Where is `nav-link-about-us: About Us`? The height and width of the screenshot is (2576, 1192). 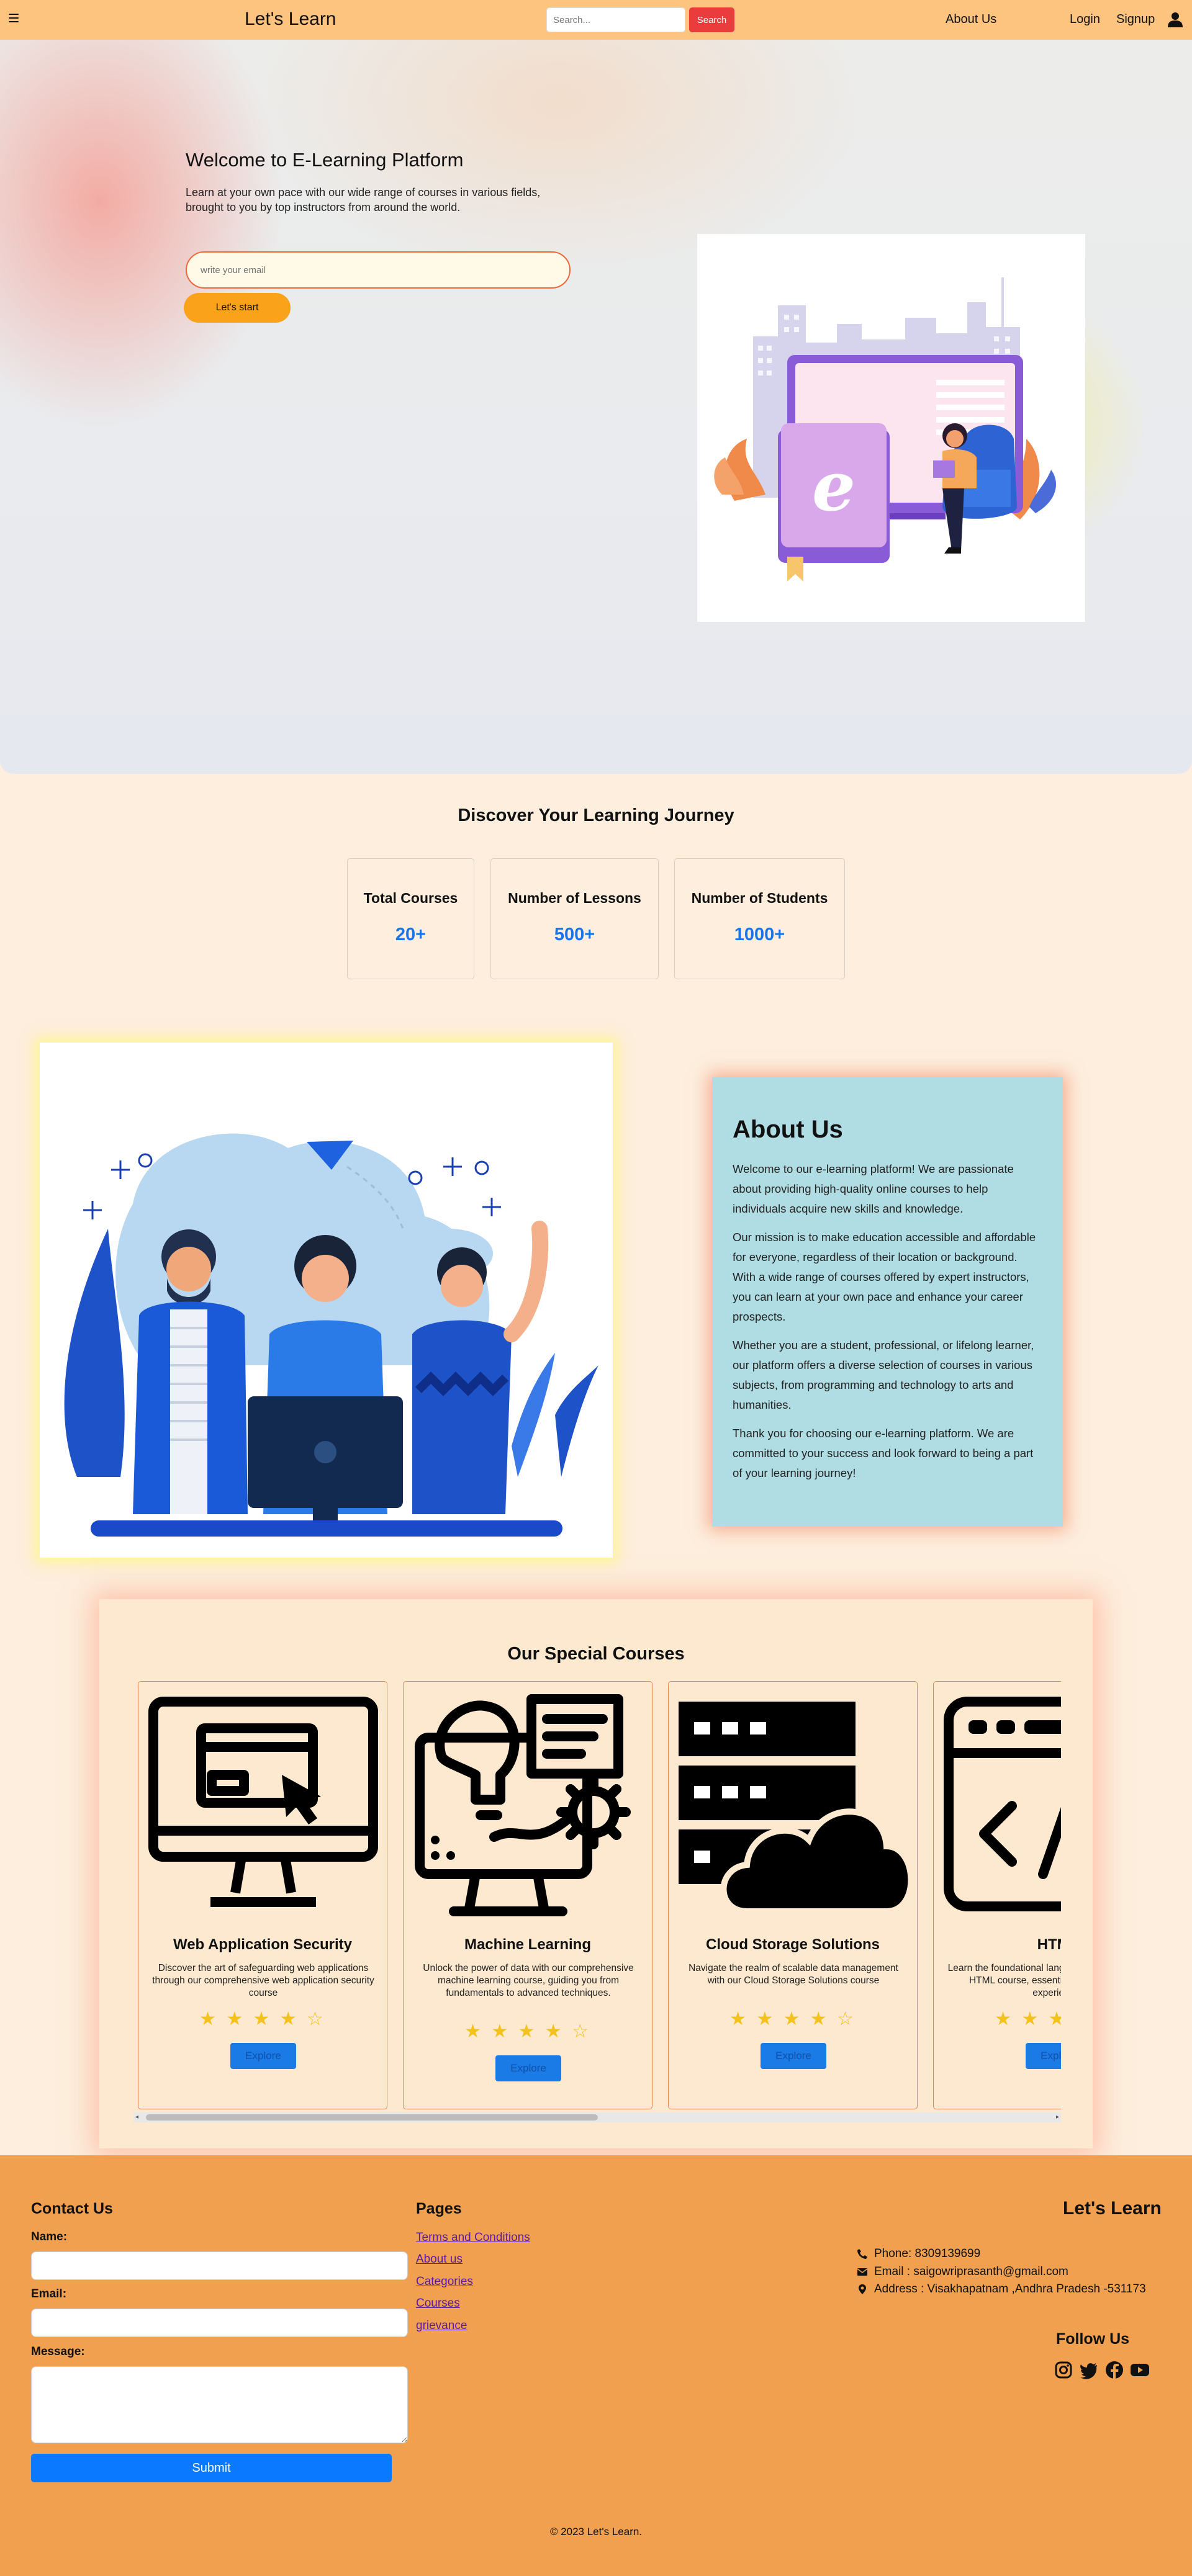 nav-link-about-us: About Us is located at coordinates (971, 19).